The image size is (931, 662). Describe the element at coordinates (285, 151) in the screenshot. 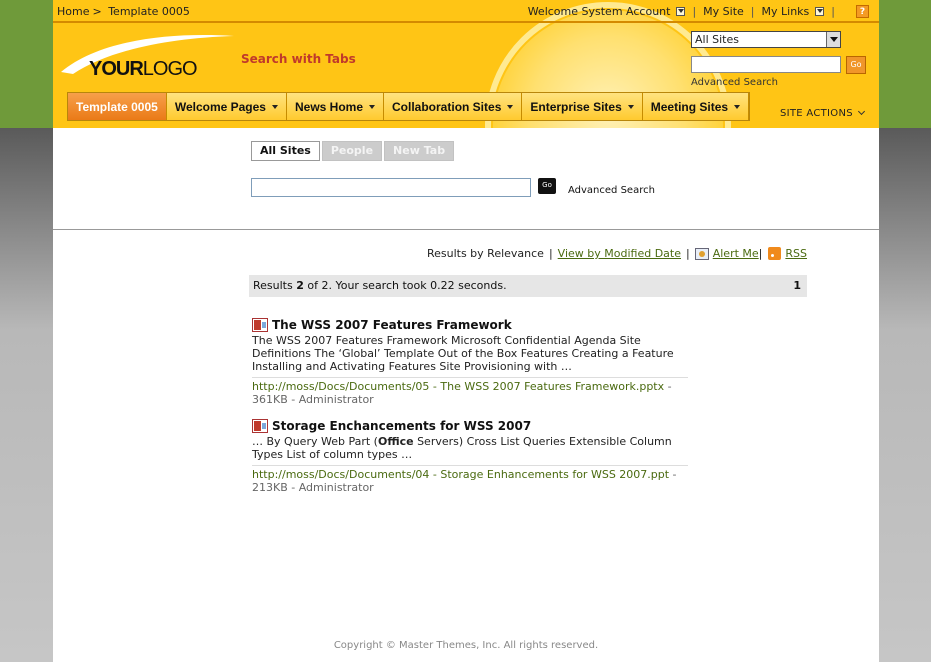

I see `search-tab-all-sites: All Sites` at that location.